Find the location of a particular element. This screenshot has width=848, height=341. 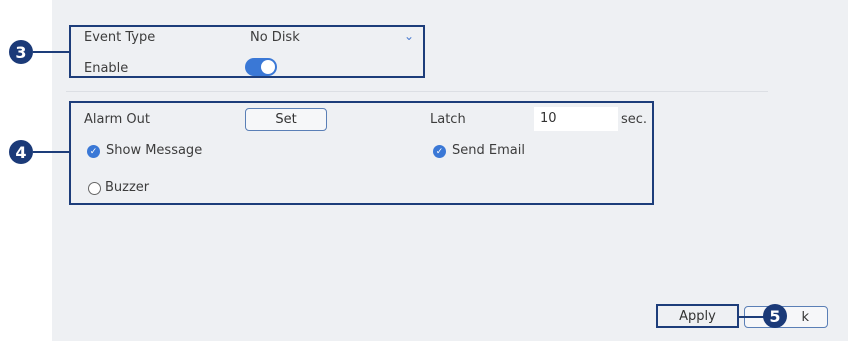

buzzer-label: Buzzer is located at coordinates (127, 187).